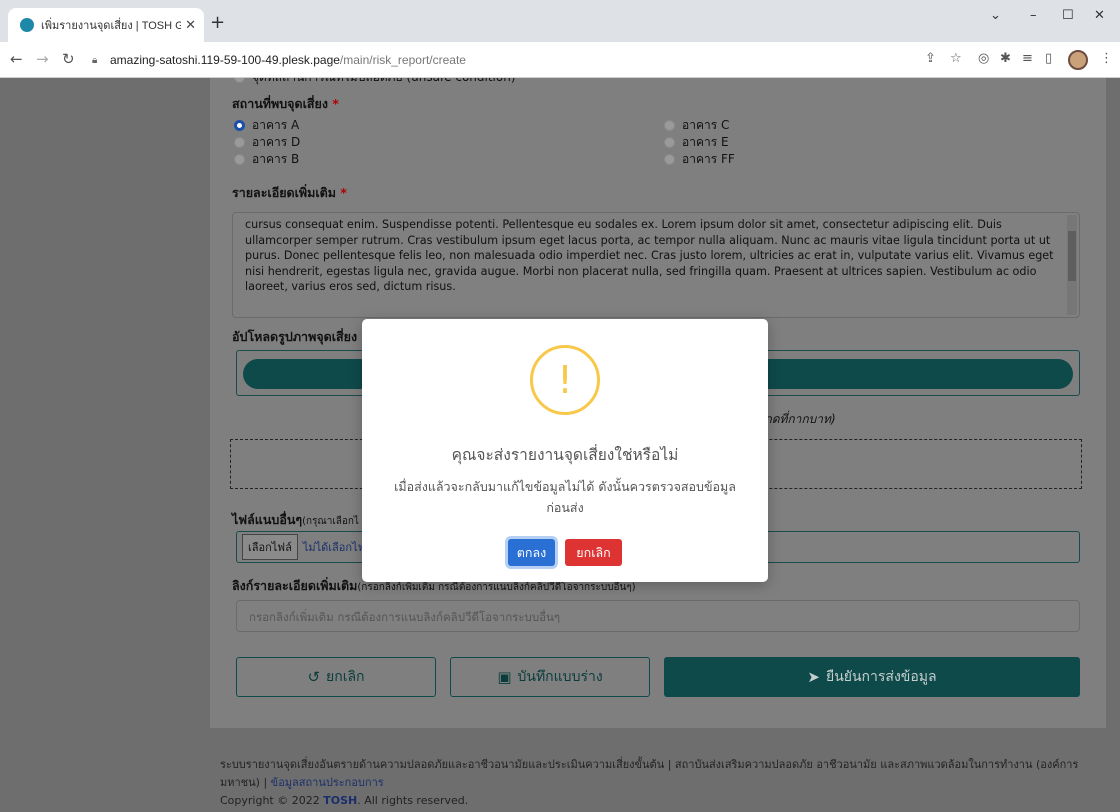 Image resolution: width=1120 pixels, height=812 pixels. Describe the element at coordinates (1099, 15) in the screenshot. I see `close-window-button: ✕` at that location.